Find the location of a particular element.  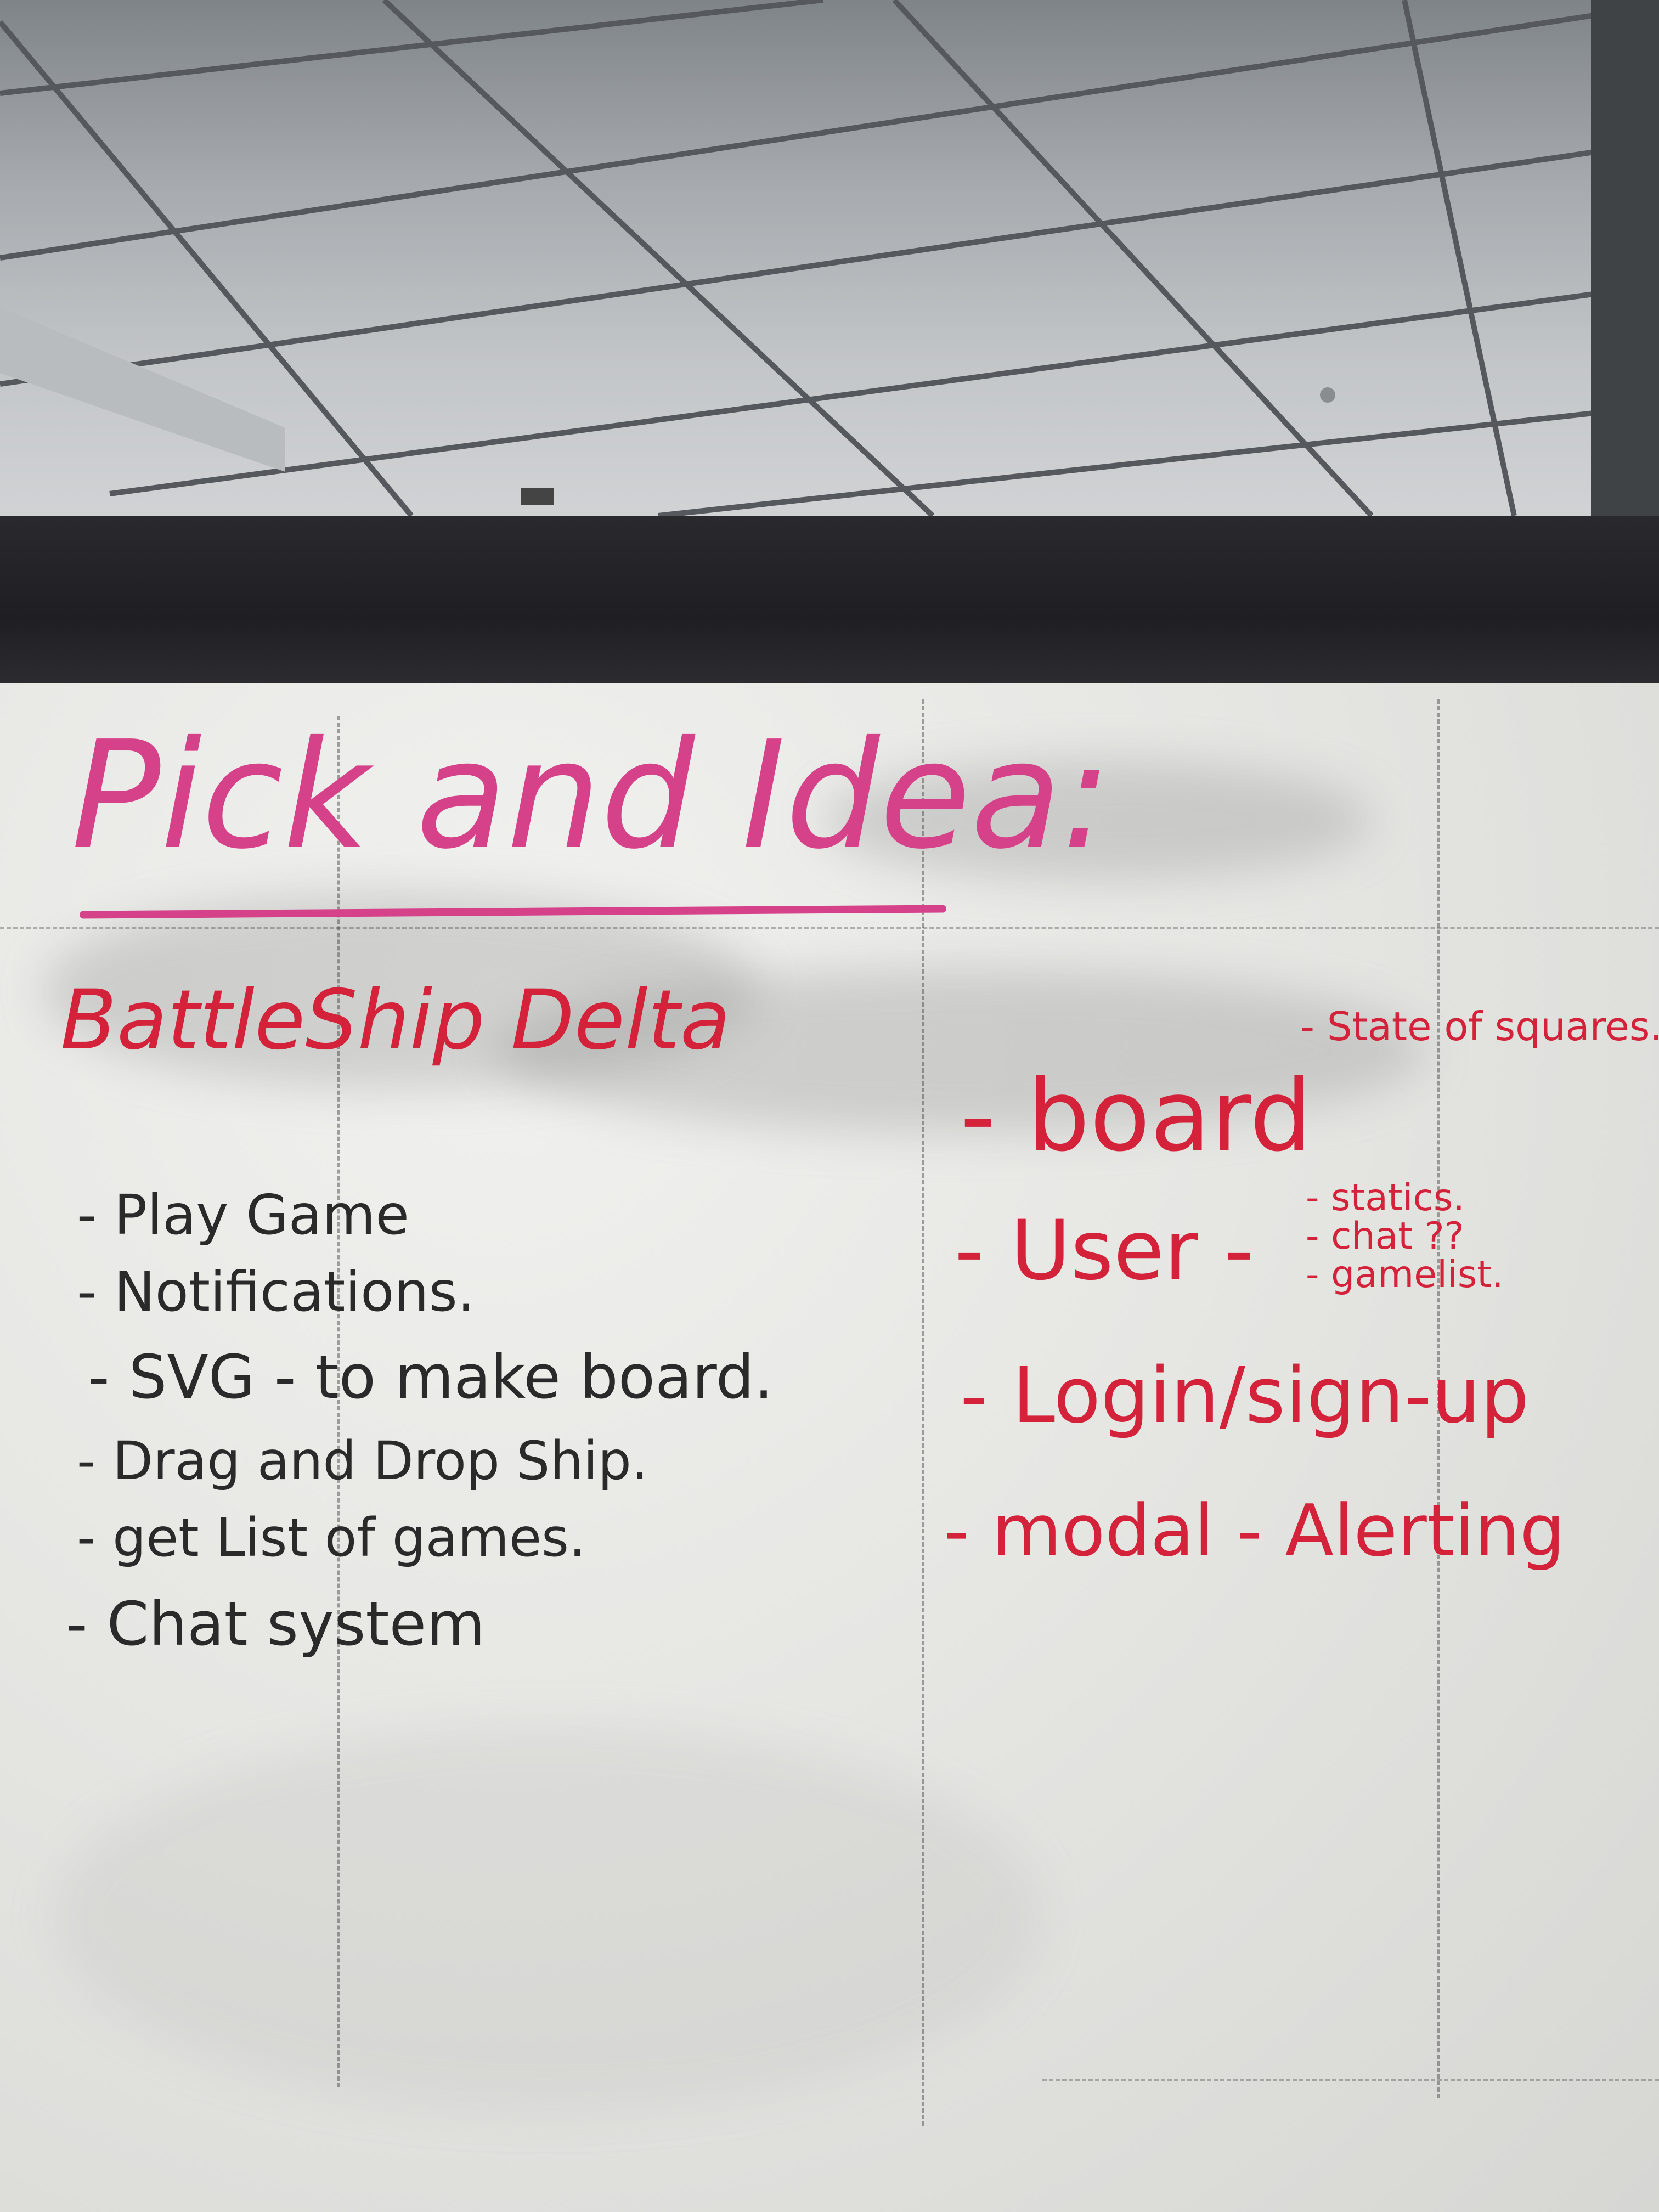

component-login: - Login/sign-up is located at coordinates (1245, 1396).